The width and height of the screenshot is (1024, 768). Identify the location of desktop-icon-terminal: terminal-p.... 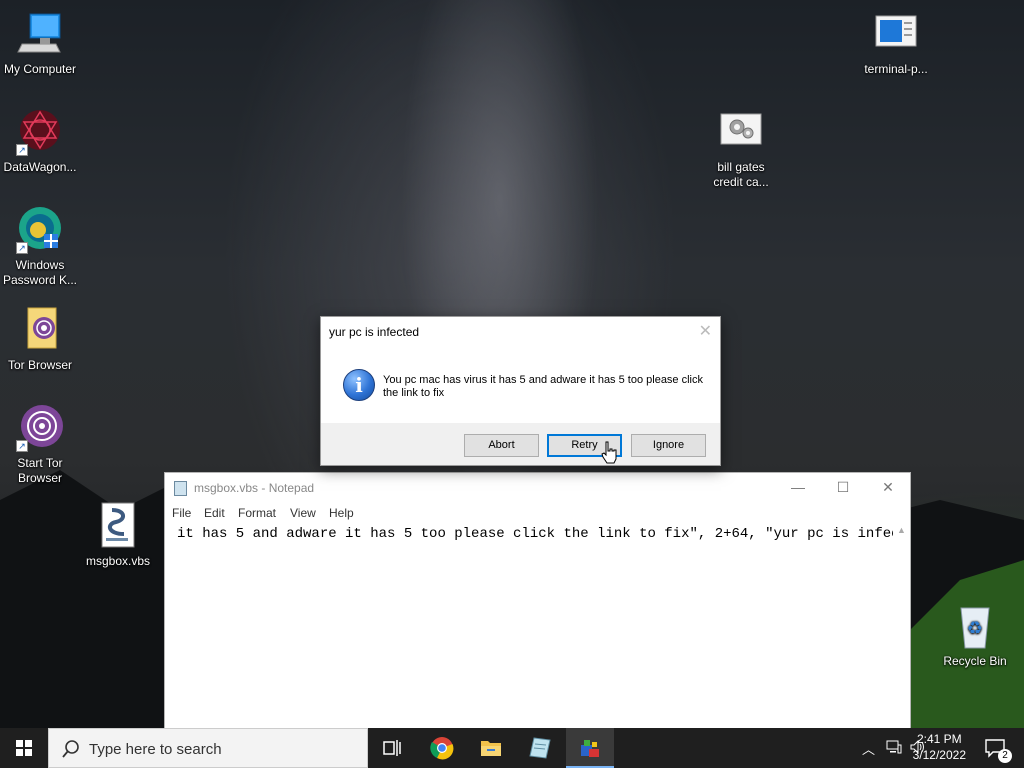
(896, 43).